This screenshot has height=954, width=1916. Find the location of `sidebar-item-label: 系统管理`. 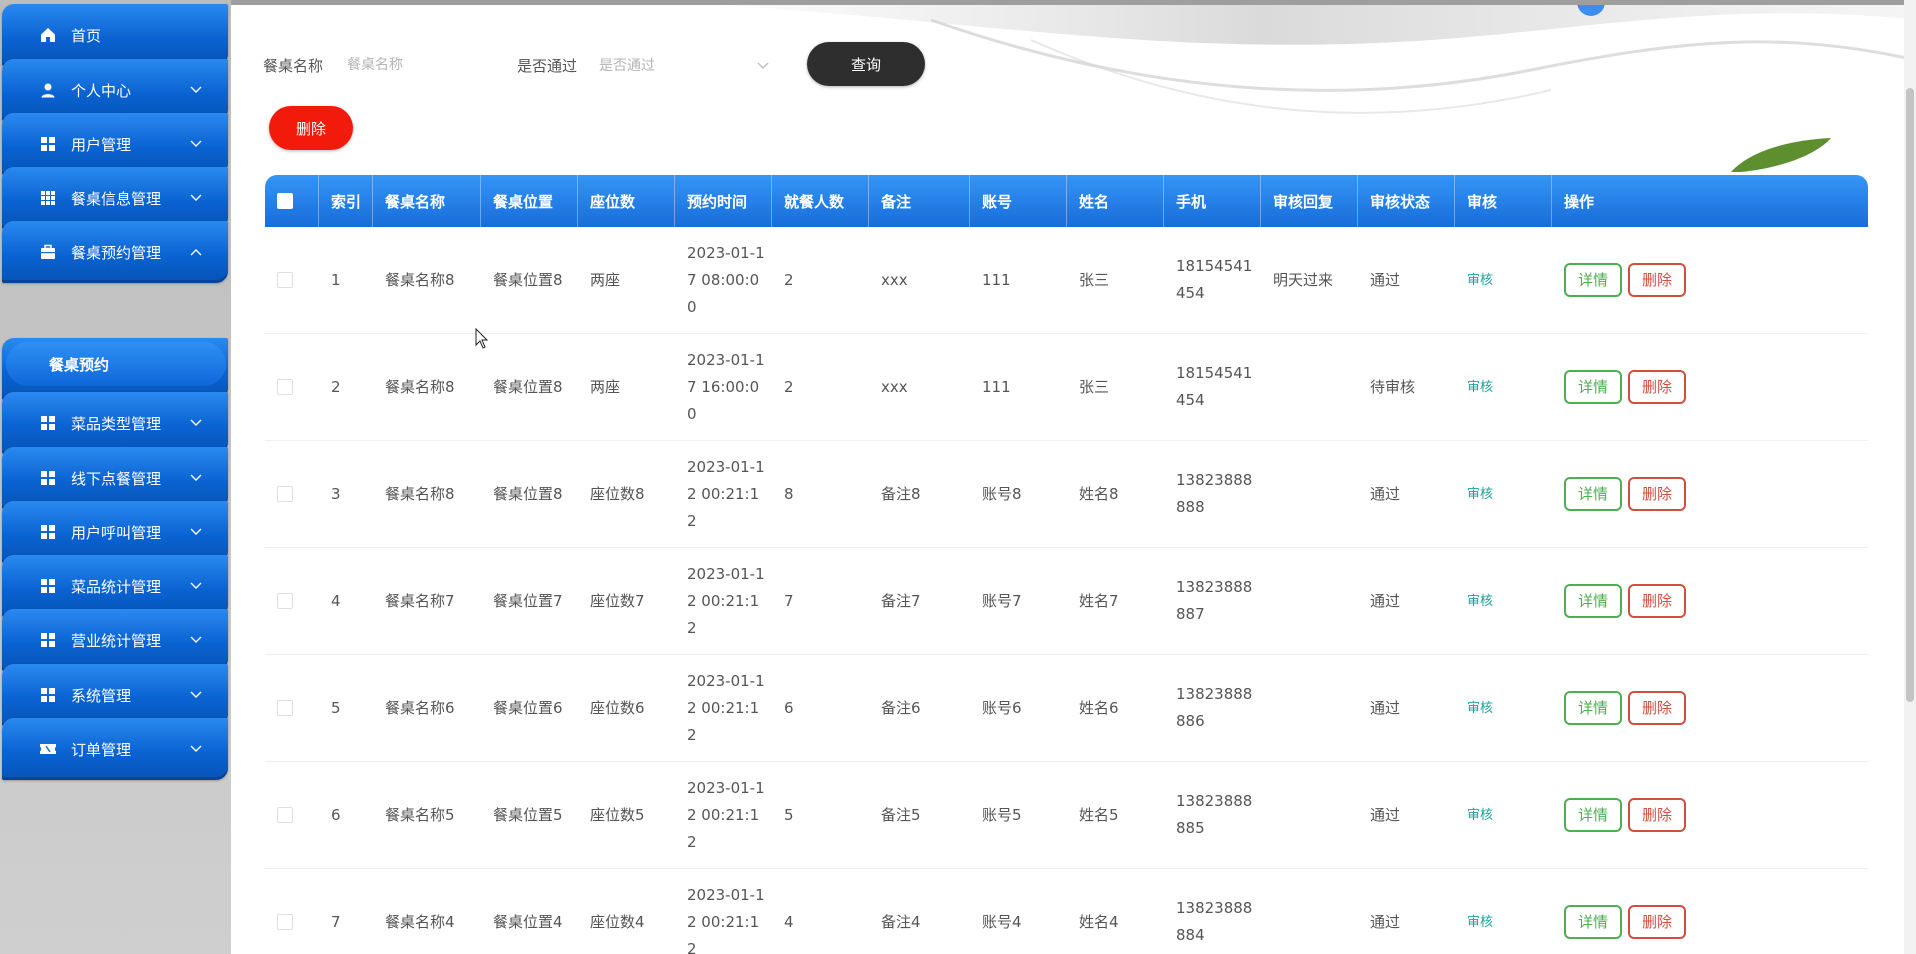

sidebar-item-label: 系统管理 is located at coordinates (101, 695).